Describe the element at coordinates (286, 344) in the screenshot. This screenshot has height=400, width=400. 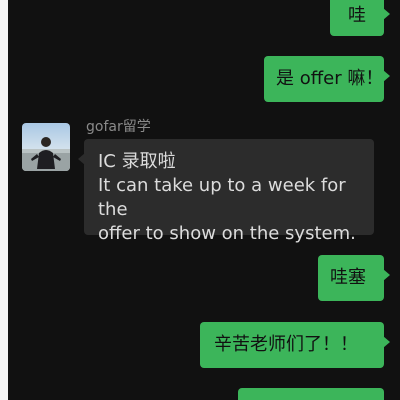
I see `message-text: 辛苦老师们了！！` at that location.